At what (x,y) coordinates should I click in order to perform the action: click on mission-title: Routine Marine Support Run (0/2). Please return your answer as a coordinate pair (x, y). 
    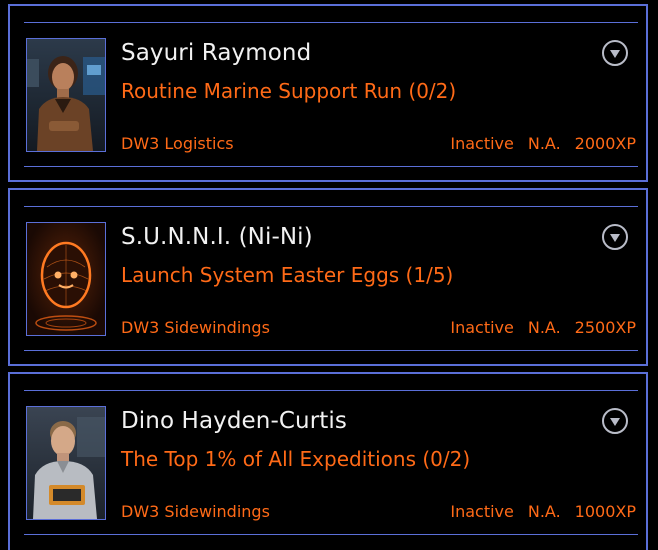
    Looking at the image, I should click on (289, 91).